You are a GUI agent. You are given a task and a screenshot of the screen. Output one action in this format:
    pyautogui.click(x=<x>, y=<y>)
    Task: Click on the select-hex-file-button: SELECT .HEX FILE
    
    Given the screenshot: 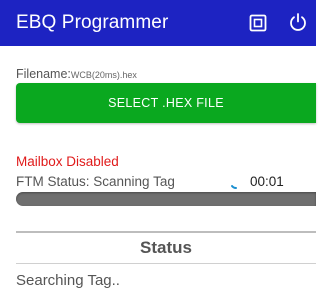 What is the action you would take?
    pyautogui.click(x=166, y=103)
    